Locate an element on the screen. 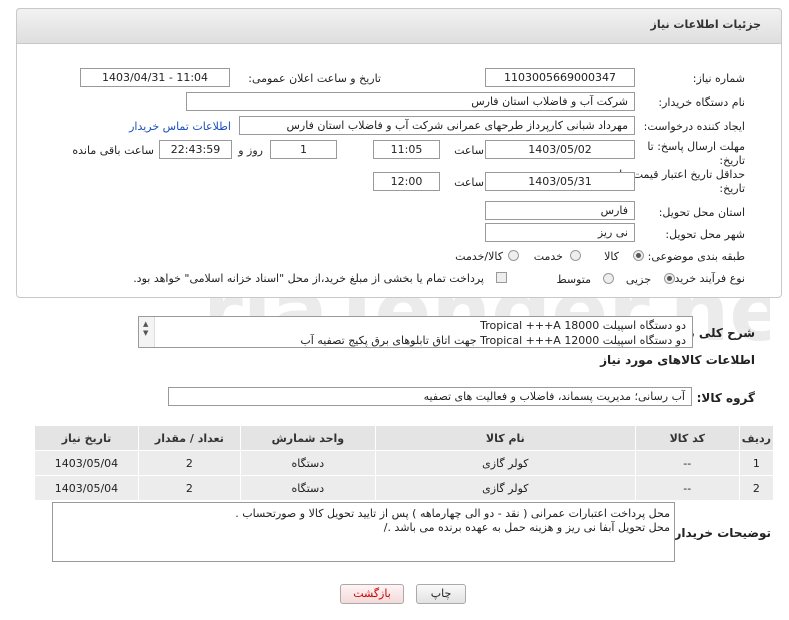 The width and height of the screenshot is (789, 620). category-option-service: خدمت is located at coordinates (548, 256).